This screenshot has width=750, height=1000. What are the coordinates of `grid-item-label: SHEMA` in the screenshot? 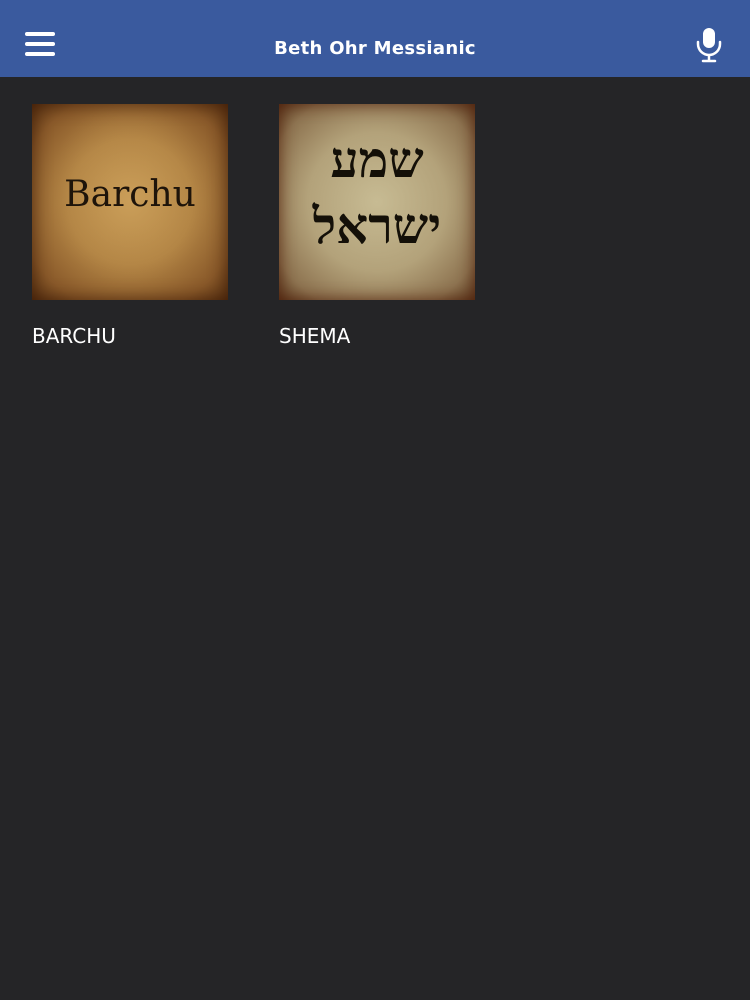 It's located at (315, 336).